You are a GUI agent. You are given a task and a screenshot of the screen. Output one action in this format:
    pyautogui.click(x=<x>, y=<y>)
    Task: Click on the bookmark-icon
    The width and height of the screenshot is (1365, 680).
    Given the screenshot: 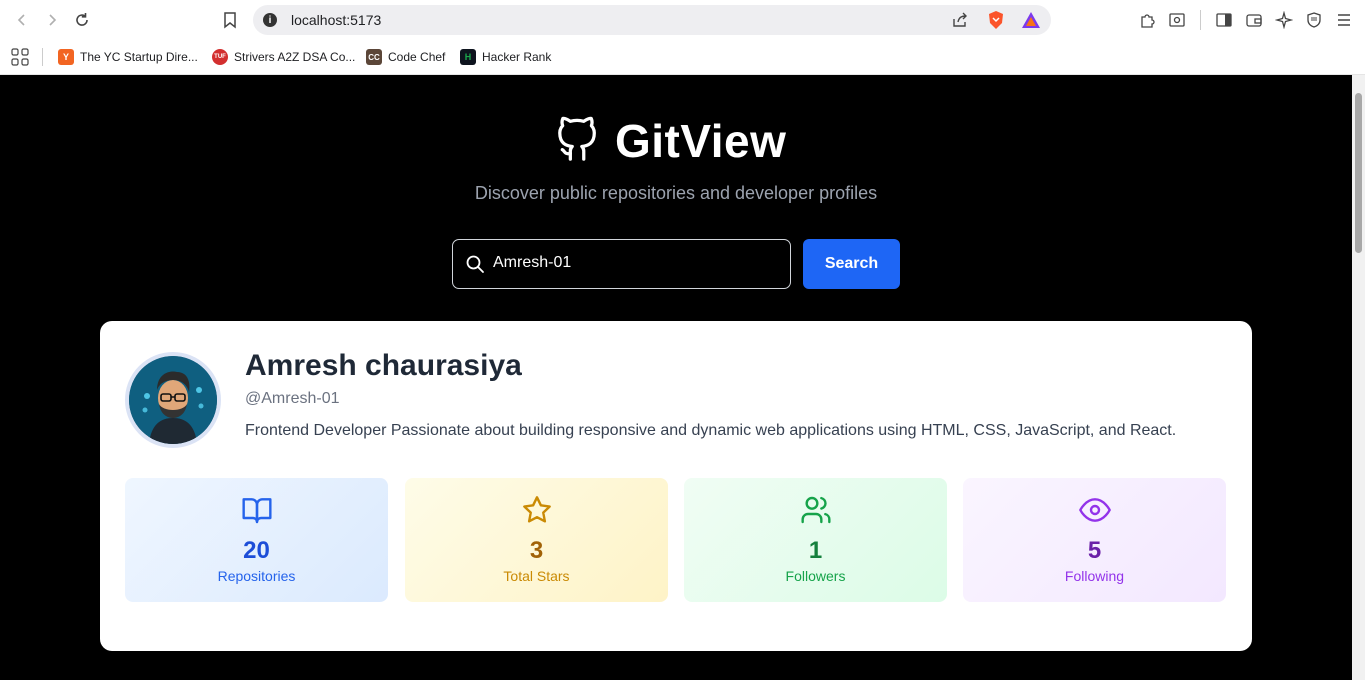 What is the action you would take?
    pyautogui.click(x=230, y=20)
    